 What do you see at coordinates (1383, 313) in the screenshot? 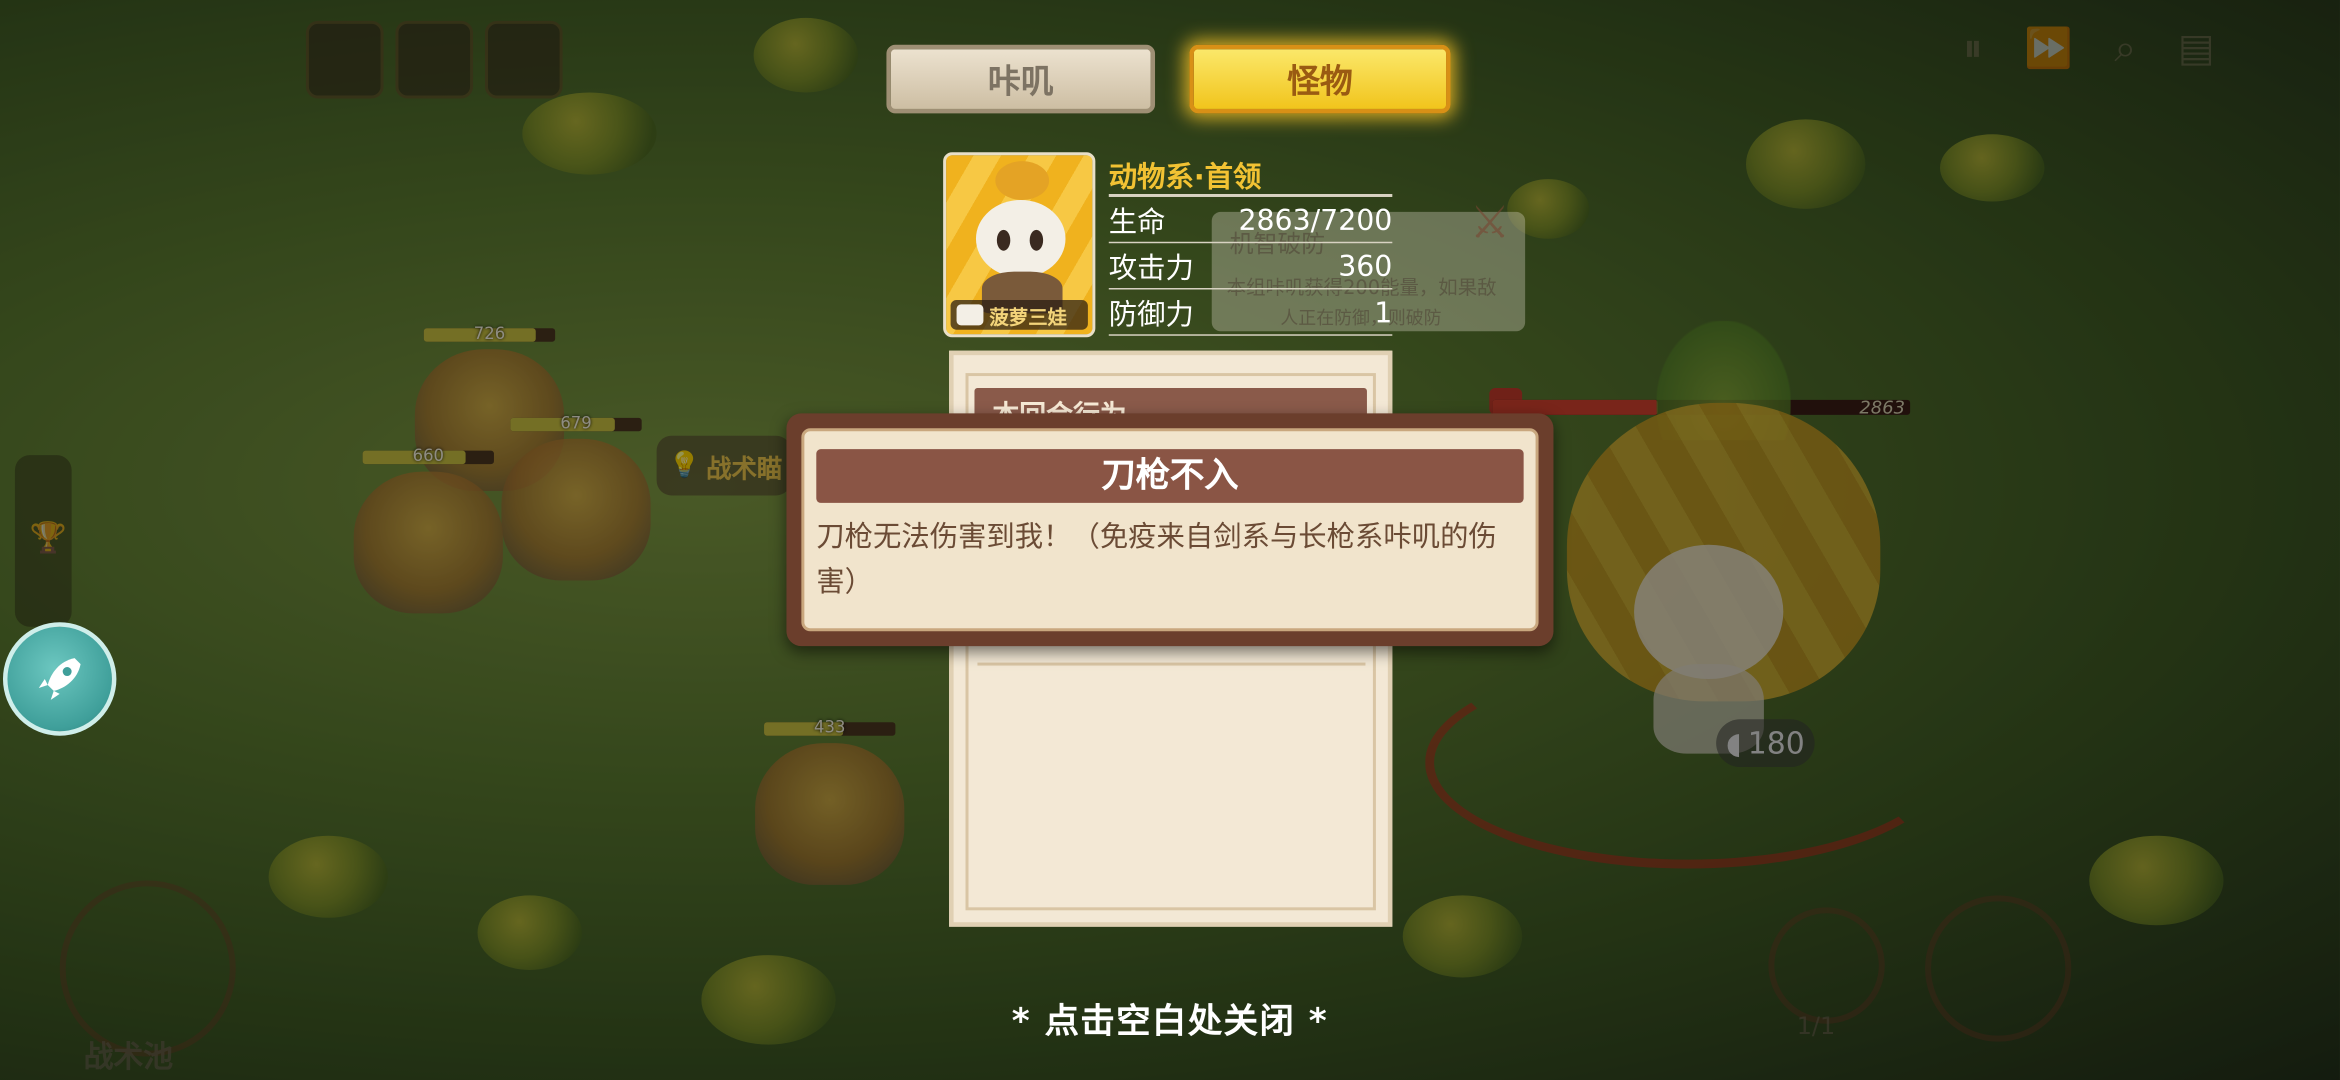
I see `stat-value: 1` at bounding box center [1383, 313].